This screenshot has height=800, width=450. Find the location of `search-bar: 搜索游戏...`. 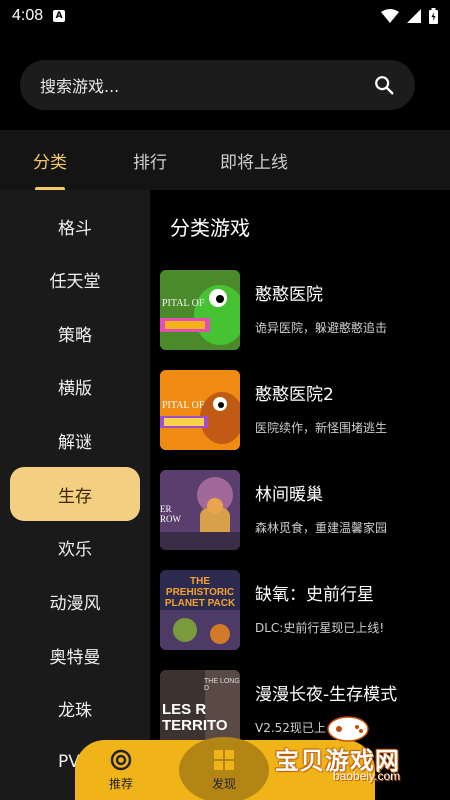

search-bar: 搜索游戏... is located at coordinates (217, 85).